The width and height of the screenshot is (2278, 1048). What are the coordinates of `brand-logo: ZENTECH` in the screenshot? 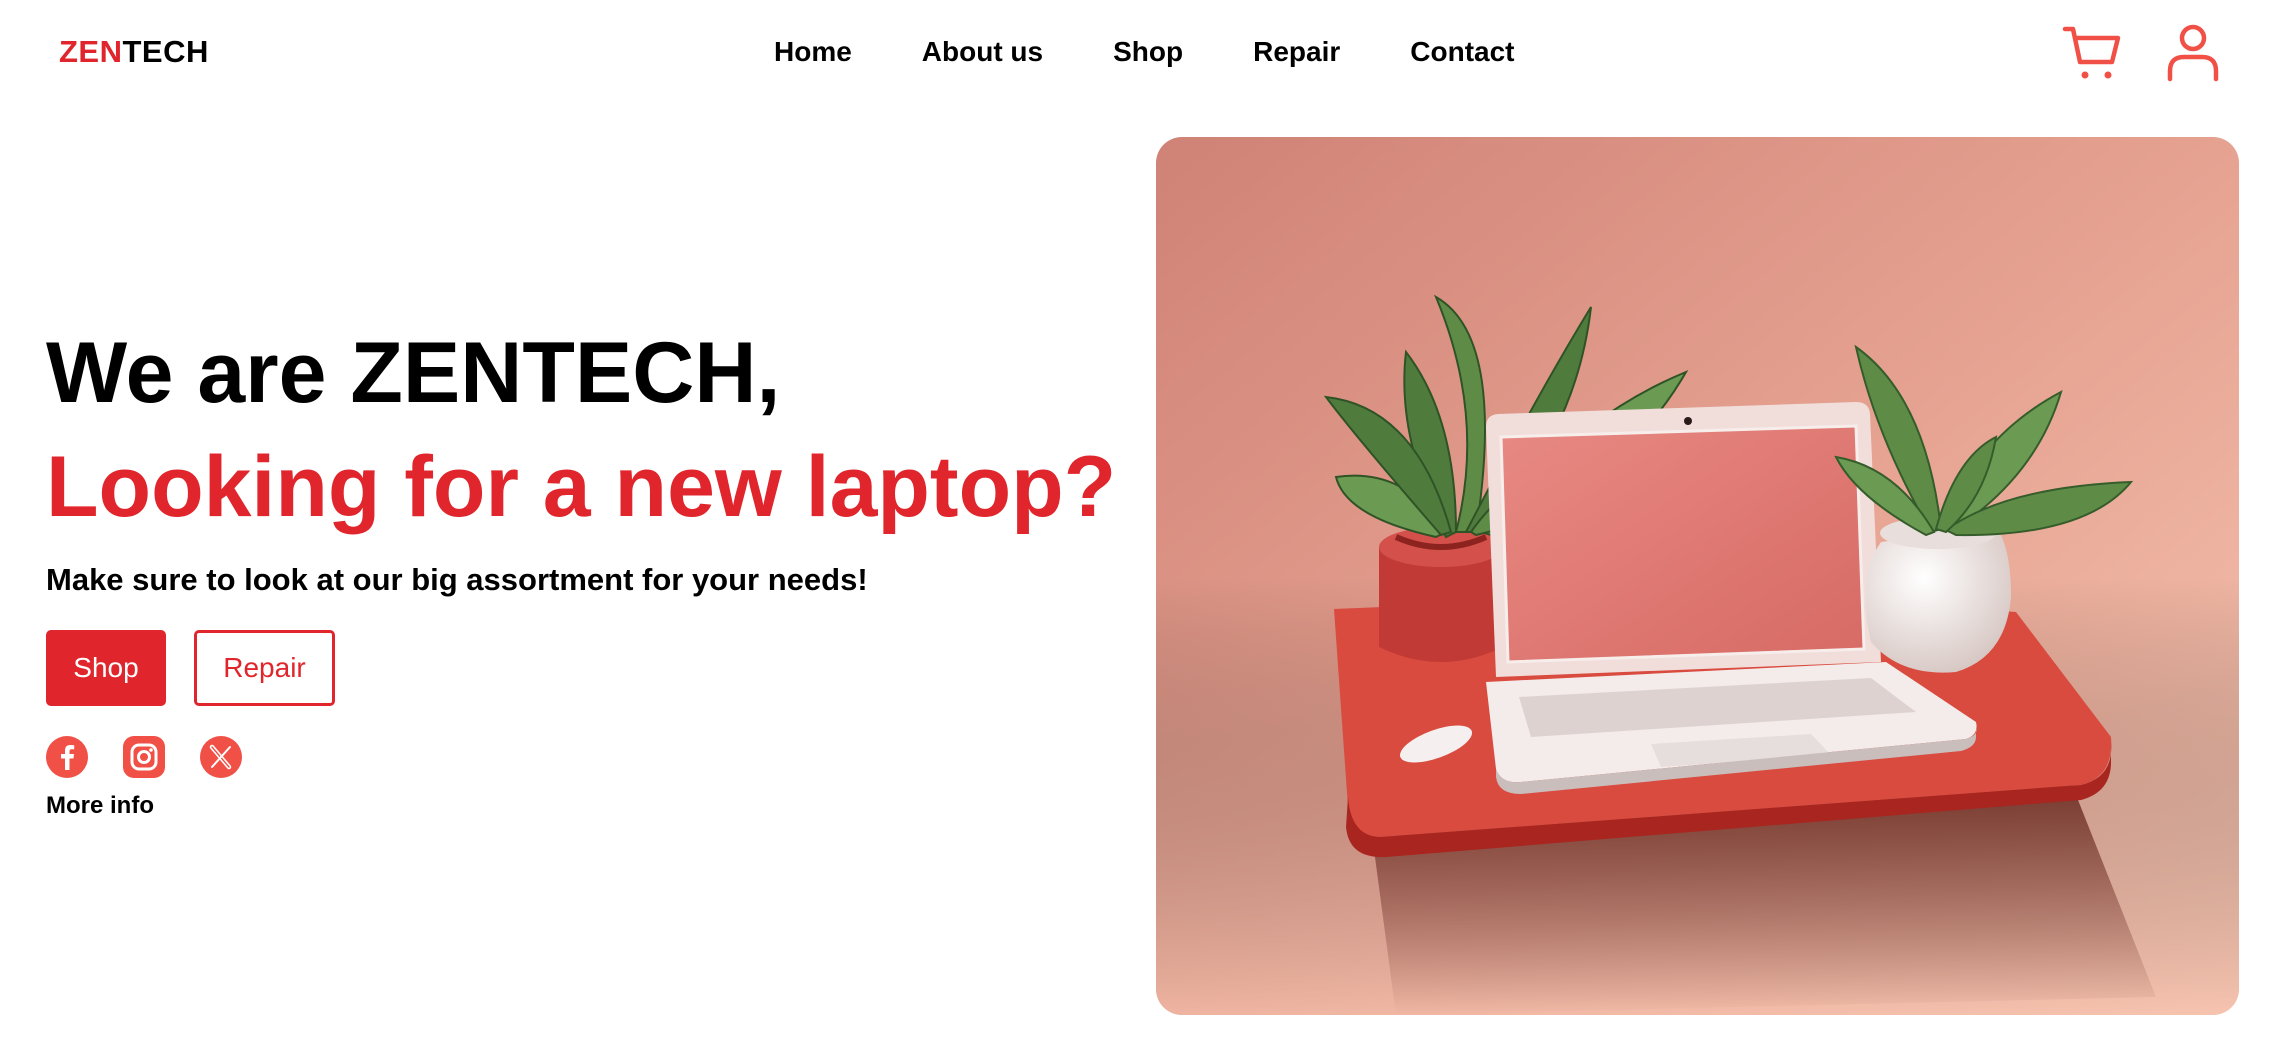 It's located at (134, 52).